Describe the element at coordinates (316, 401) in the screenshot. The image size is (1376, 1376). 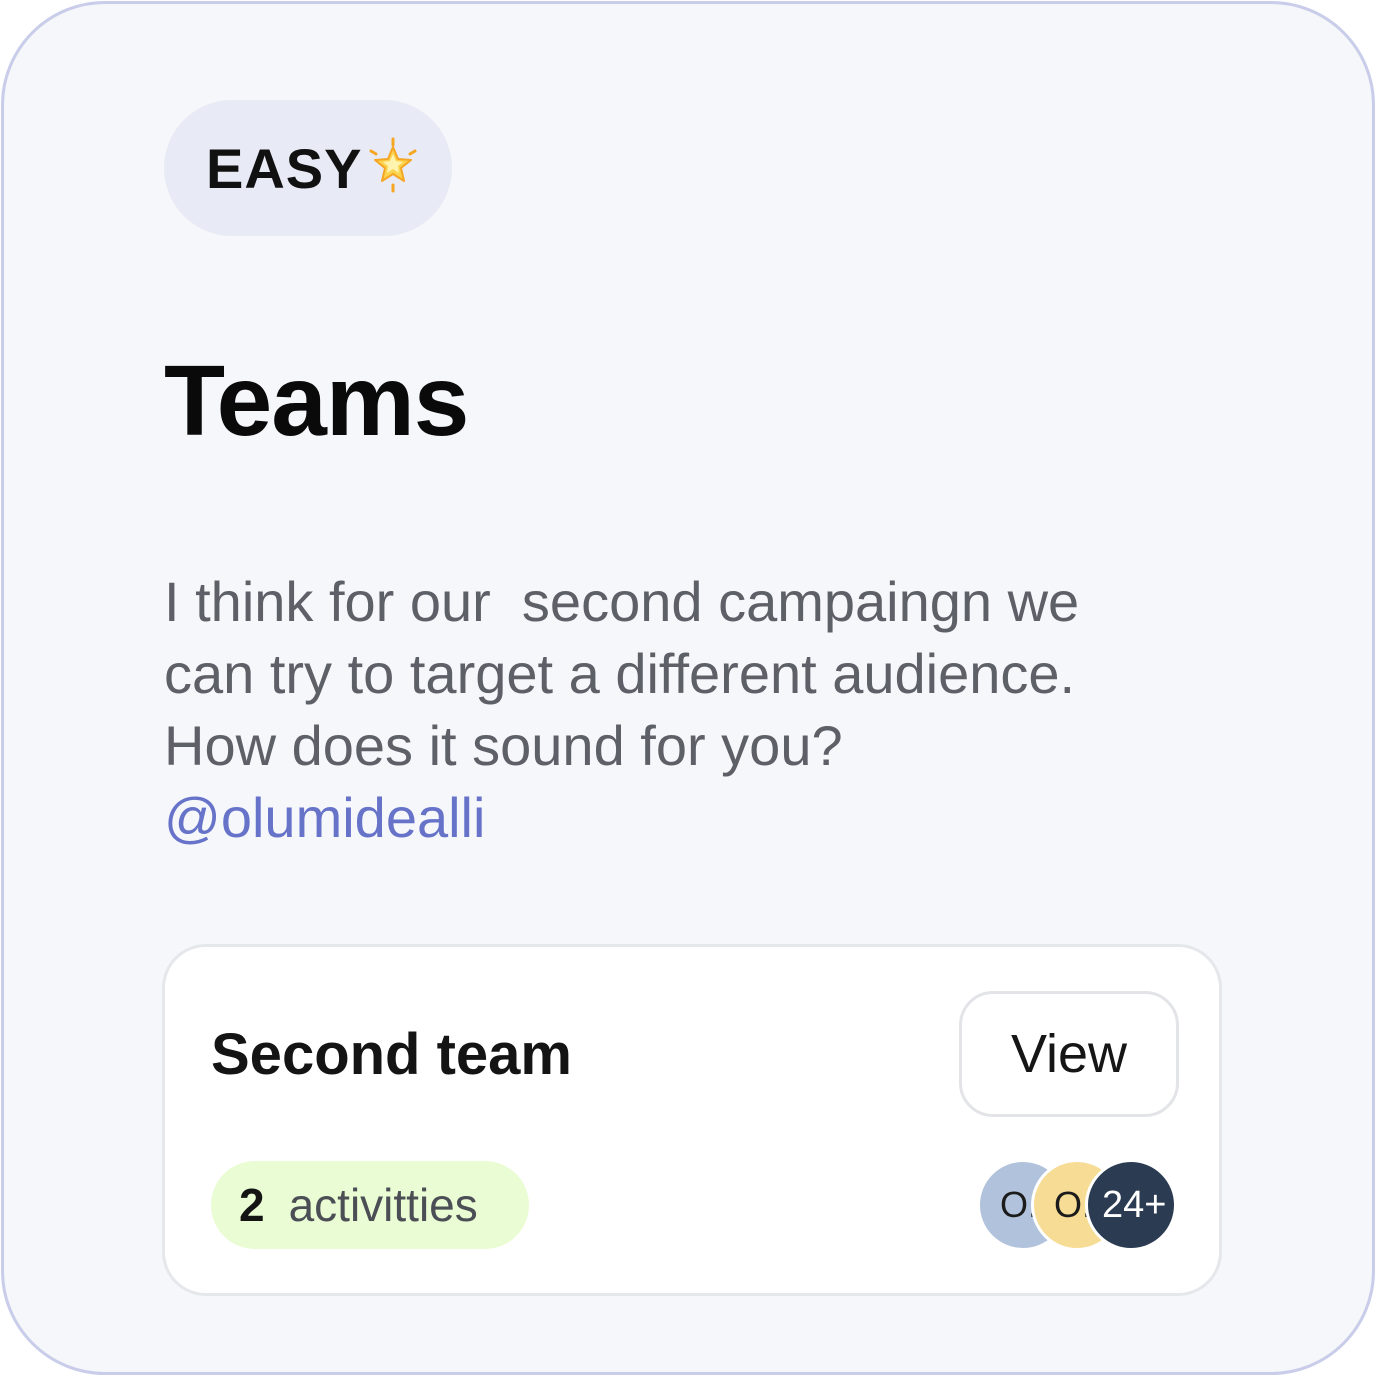
I see `page-title: Teams` at that location.